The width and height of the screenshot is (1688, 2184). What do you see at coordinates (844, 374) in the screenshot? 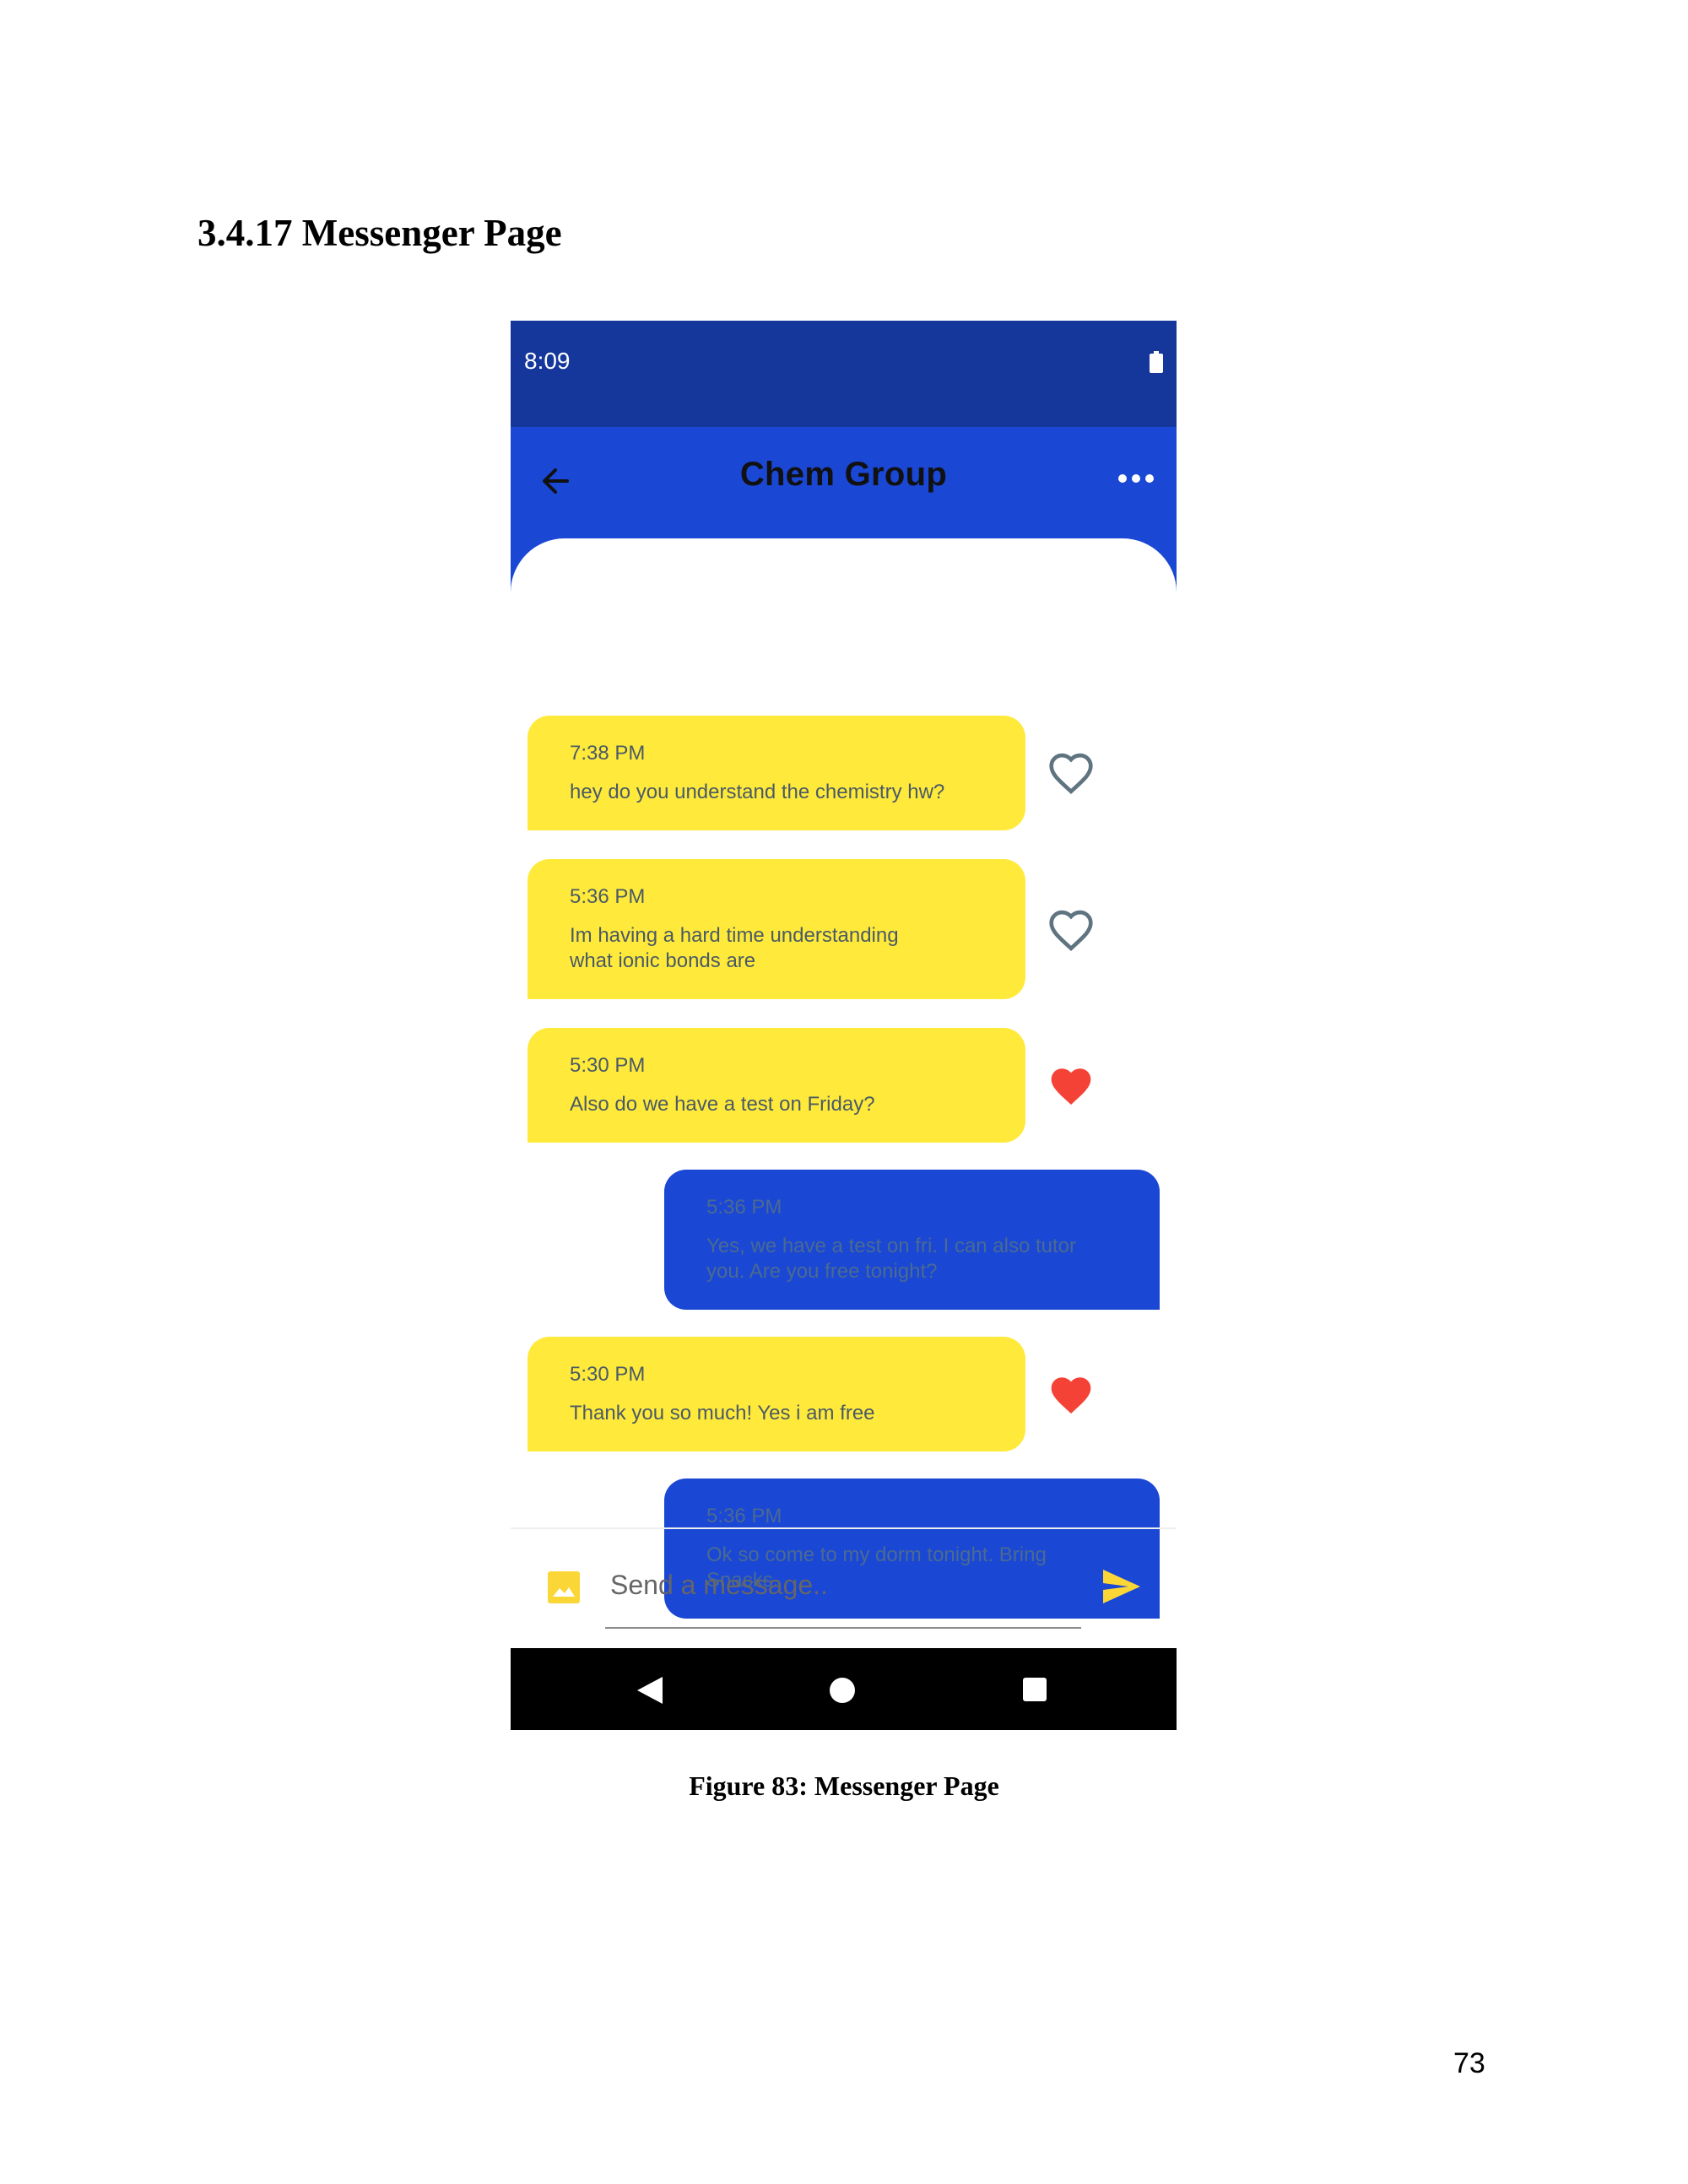
I see `status-bar: 8:09` at bounding box center [844, 374].